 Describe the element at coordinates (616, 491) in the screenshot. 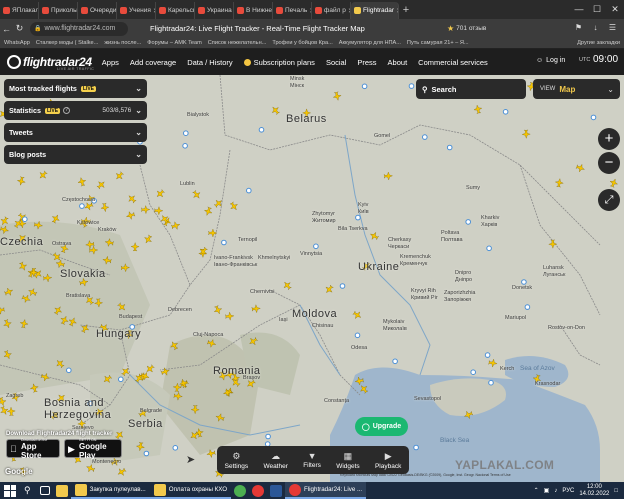

I see `notifications-icon: □` at that location.